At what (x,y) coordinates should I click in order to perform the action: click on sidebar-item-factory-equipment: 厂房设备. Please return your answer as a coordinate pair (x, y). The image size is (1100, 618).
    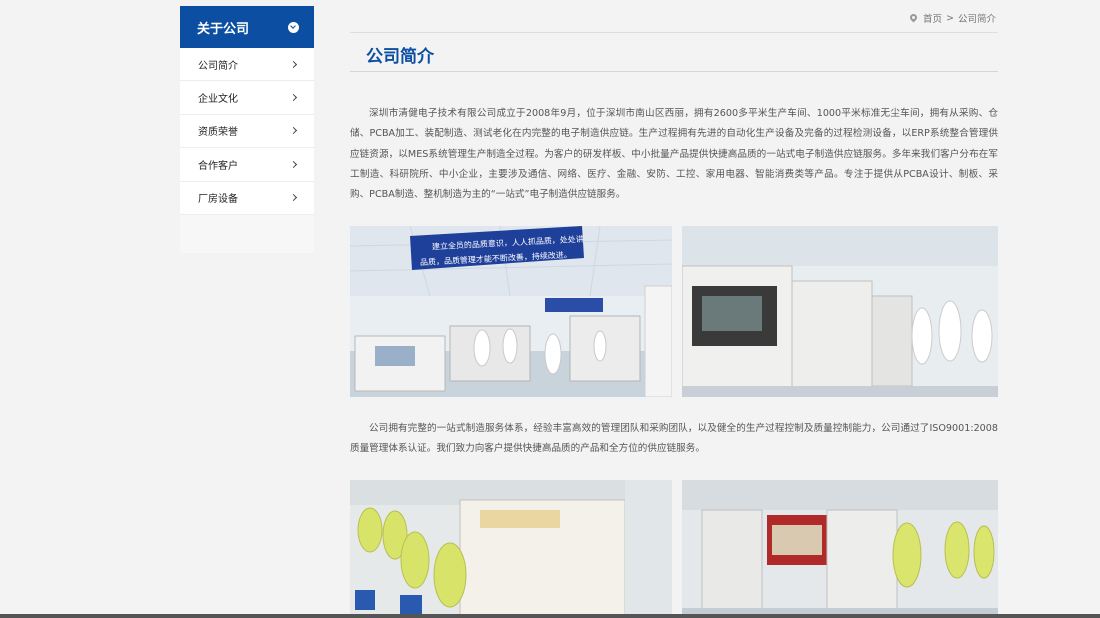
    Looking at the image, I should click on (247, 198).